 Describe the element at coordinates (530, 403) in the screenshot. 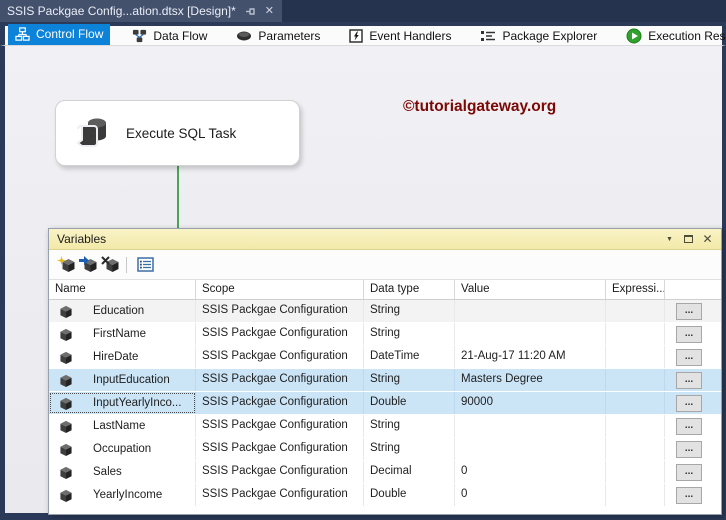

I see `variable-value-cell: 90000` at that location.